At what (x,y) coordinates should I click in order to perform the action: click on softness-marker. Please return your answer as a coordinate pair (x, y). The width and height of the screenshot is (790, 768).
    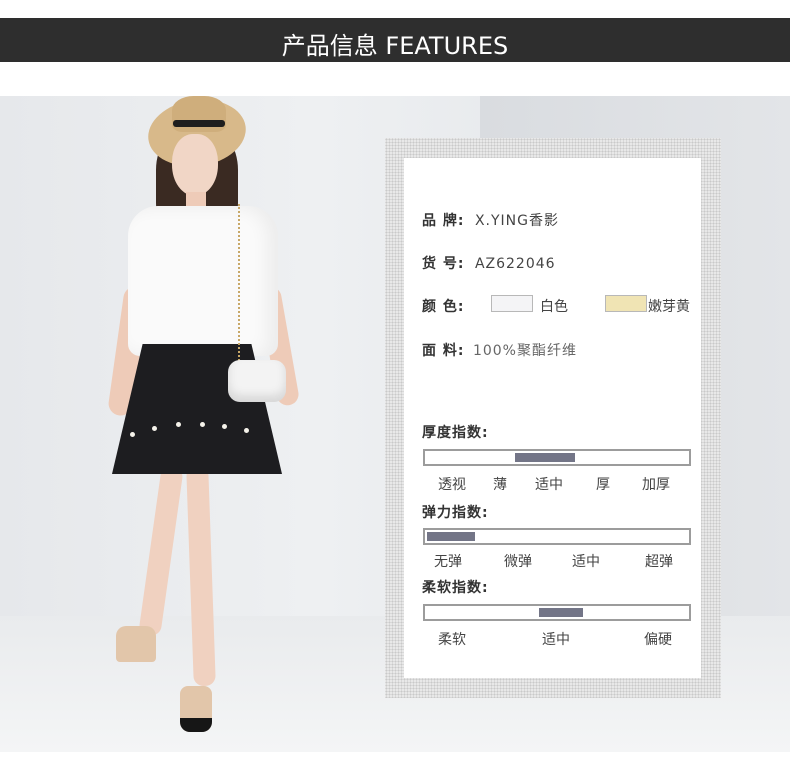
    Looking at the image, I should click on (561, 612).